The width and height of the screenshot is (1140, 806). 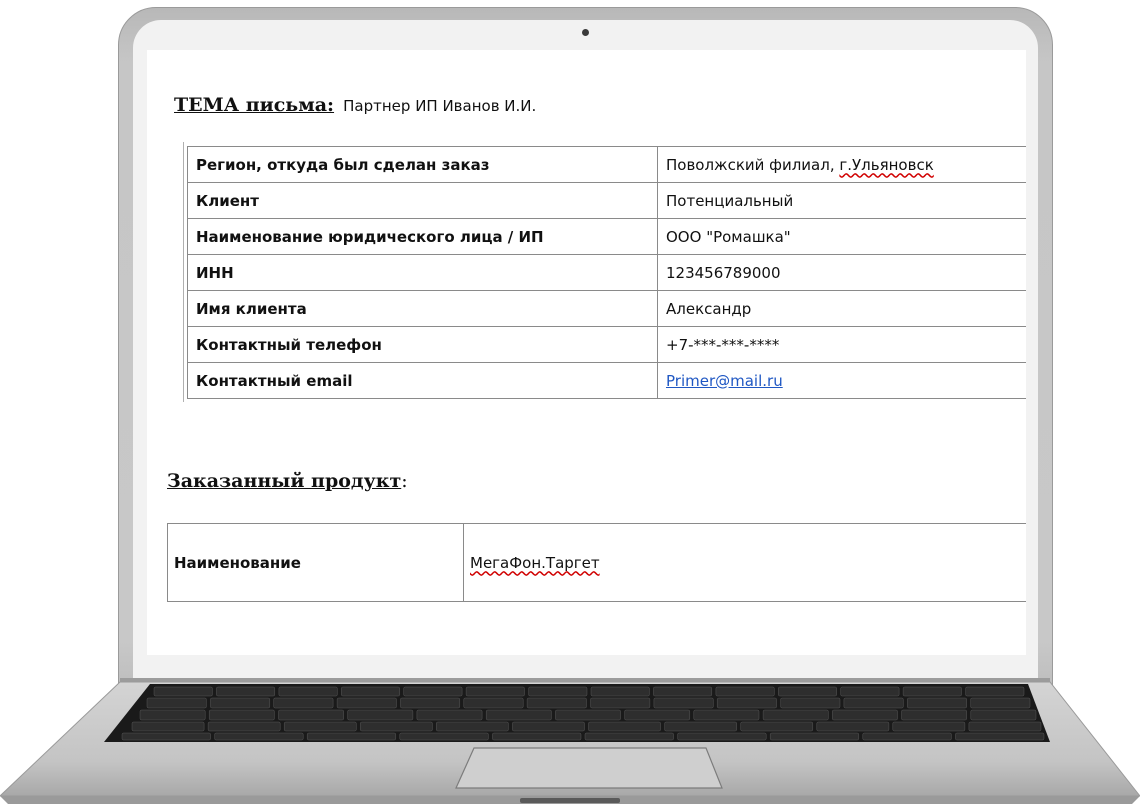 I want to click on product-value: МегаФон.Таргет, so click(x=744, y=562).